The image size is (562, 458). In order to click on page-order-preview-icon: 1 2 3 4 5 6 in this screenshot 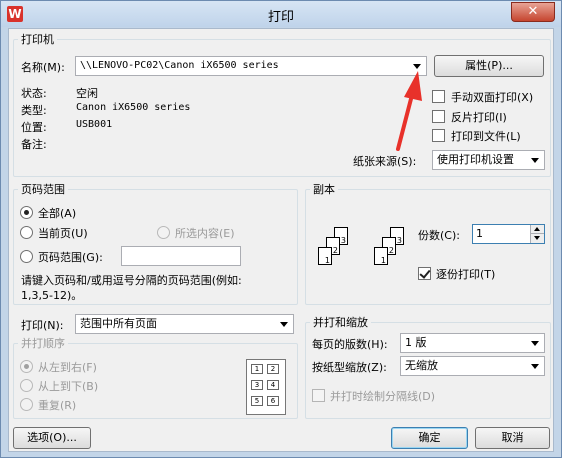, I will do `click(266, 387)`.